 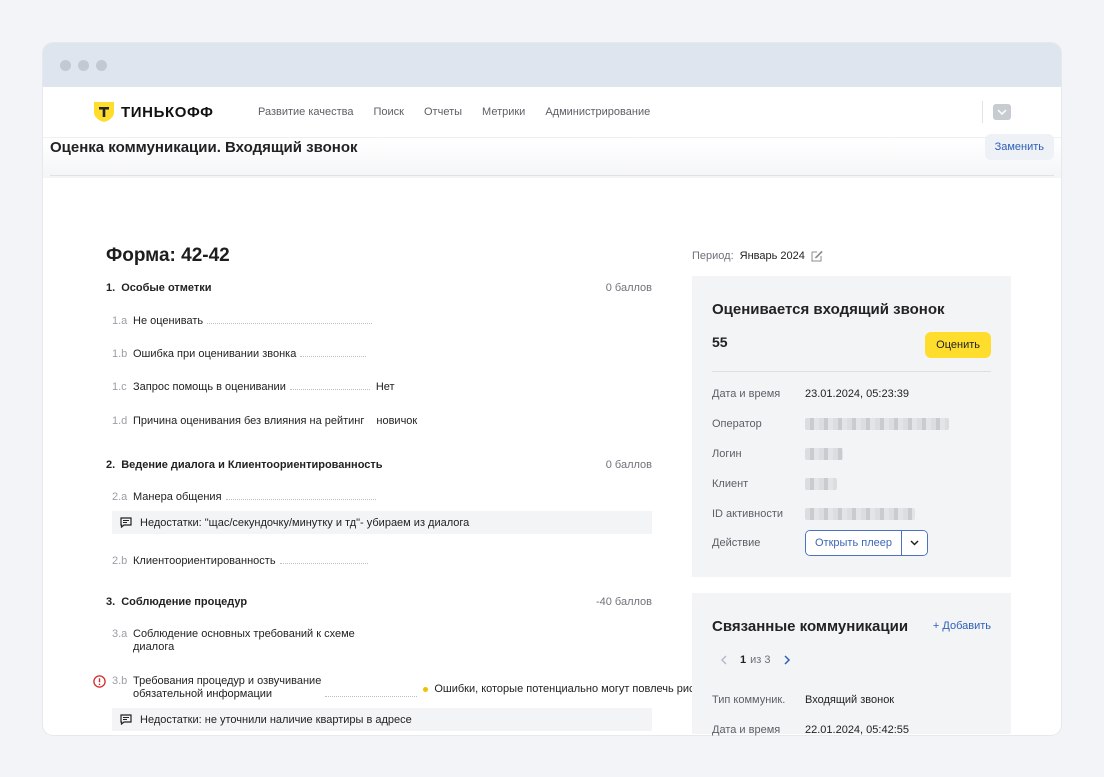 I want to click on info-row: Оператор, so click(x=830, y=424).